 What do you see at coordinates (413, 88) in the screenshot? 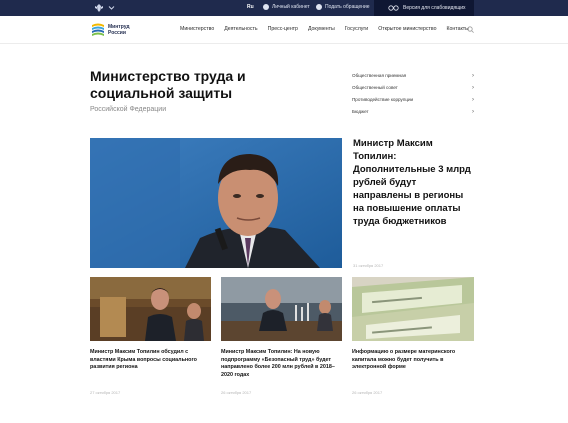
I see `quick-link-public-council: Общественный совет ›` at bounding box center [413, 88].